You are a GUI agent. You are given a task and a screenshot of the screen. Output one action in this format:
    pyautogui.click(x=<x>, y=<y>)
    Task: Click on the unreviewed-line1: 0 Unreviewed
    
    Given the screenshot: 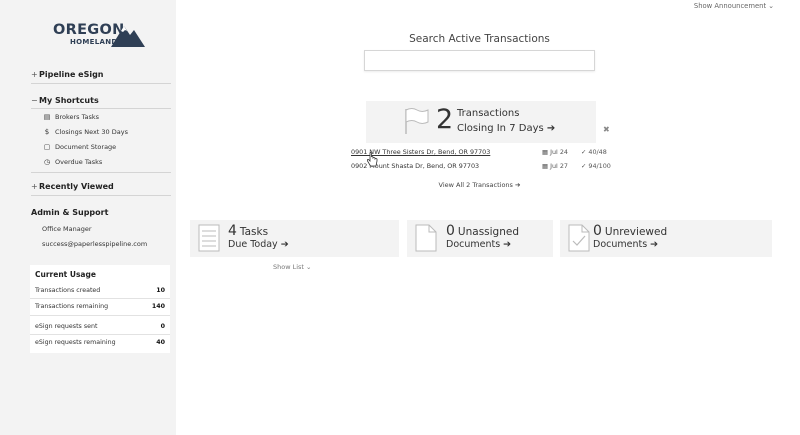 What is the action you would take?
    pyautogui.click(x=630, y=231)
    